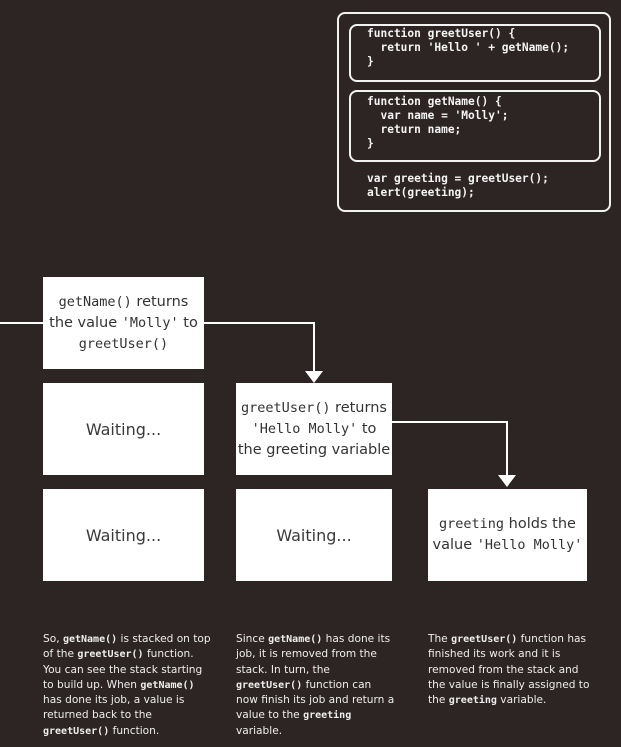 This screenshot has height=747, width=621. What do you see at coordinates (95, 301) in the screenshot?
I see `code-span: getName()` at bounding box center [95, 301].